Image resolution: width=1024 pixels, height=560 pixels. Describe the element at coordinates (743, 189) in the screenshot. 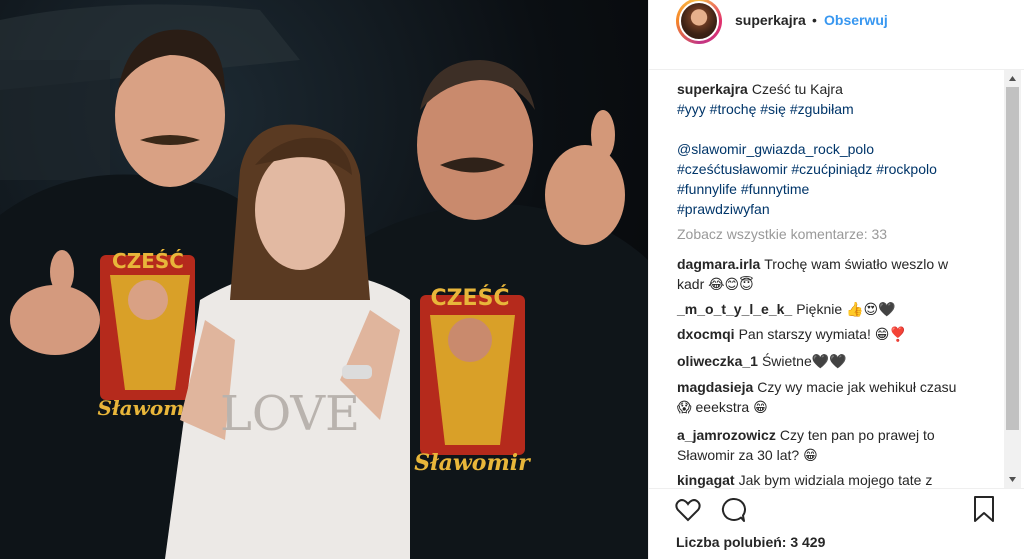

I see `caption-hashtags-3: #funnylife #funnytime` at that location.